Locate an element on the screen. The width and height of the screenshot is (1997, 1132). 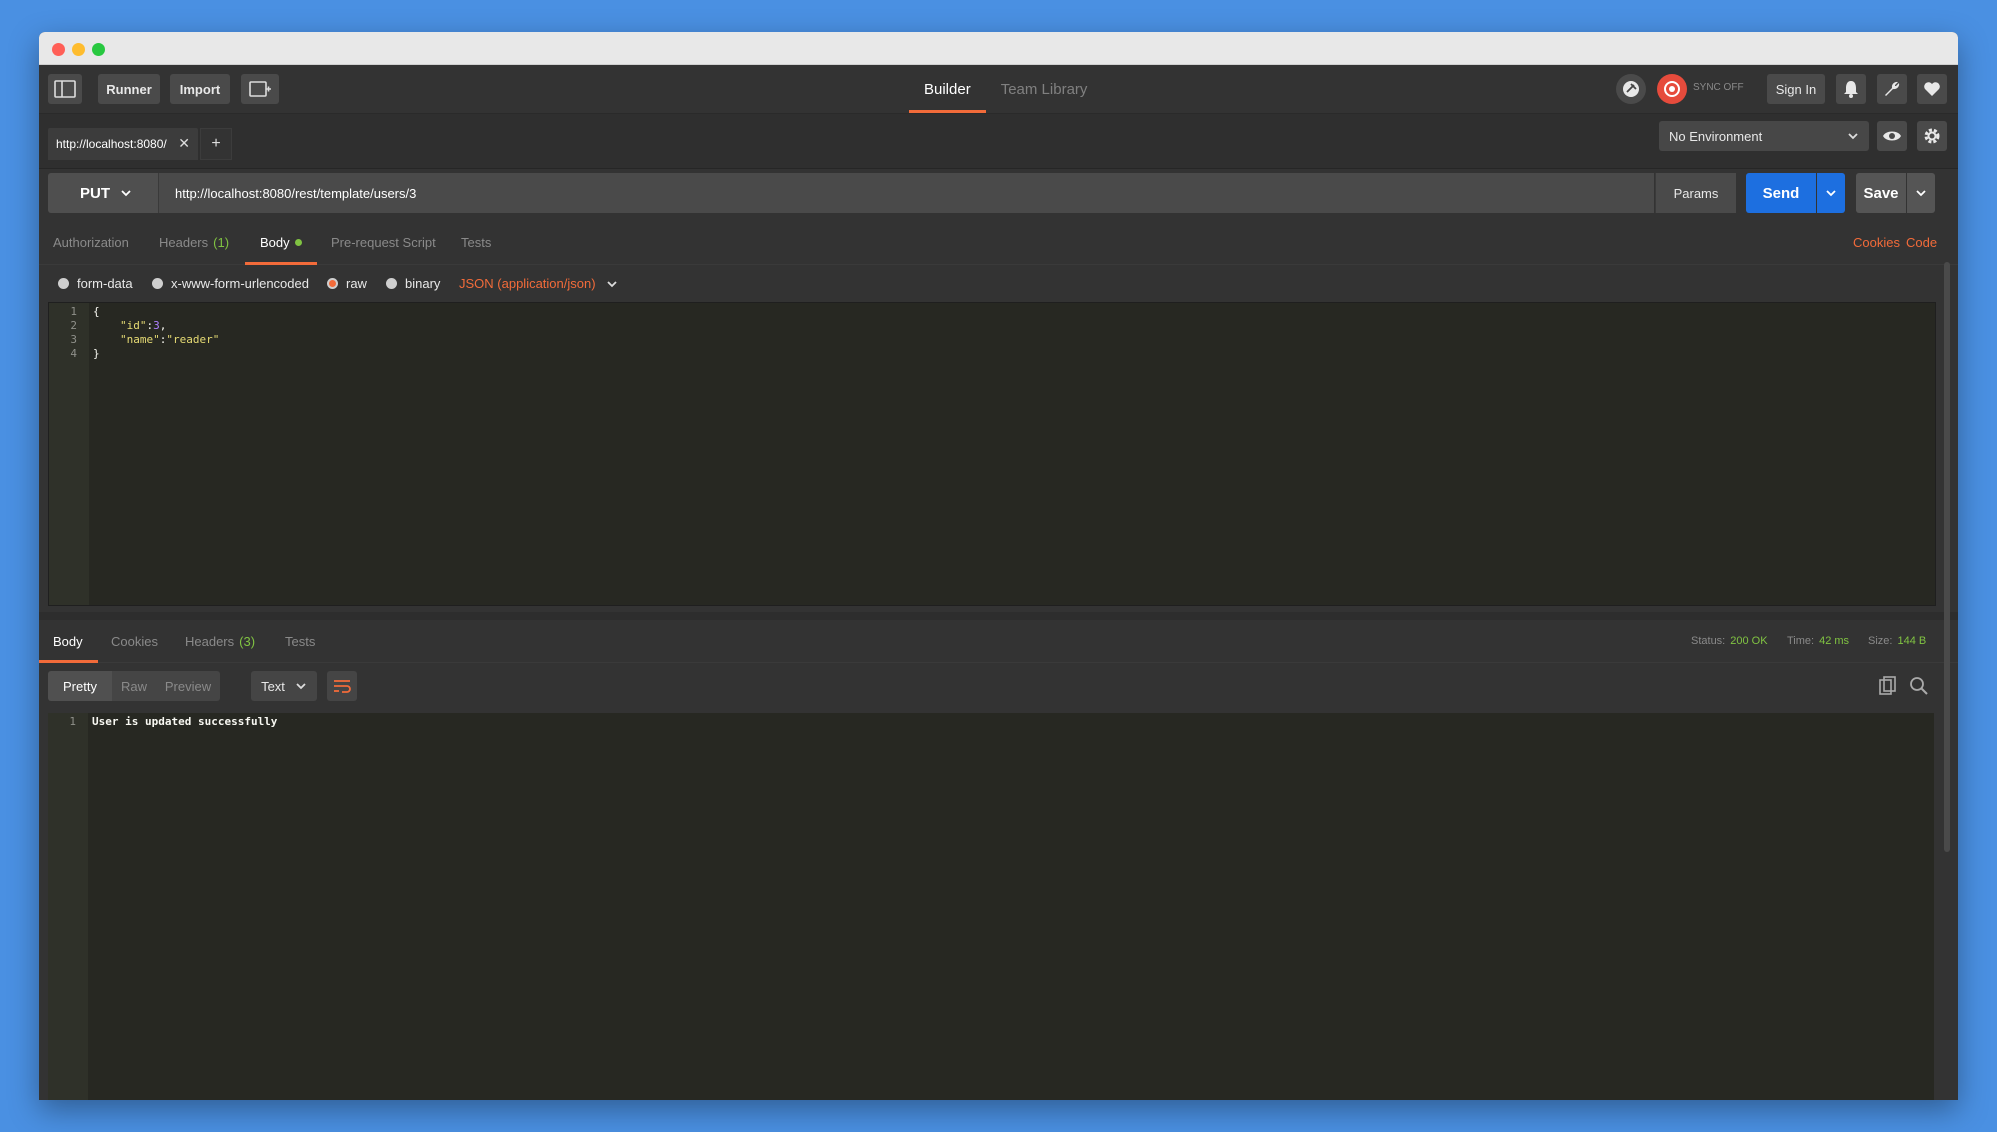
json-number: 3 is located at coordinates (156, 325).